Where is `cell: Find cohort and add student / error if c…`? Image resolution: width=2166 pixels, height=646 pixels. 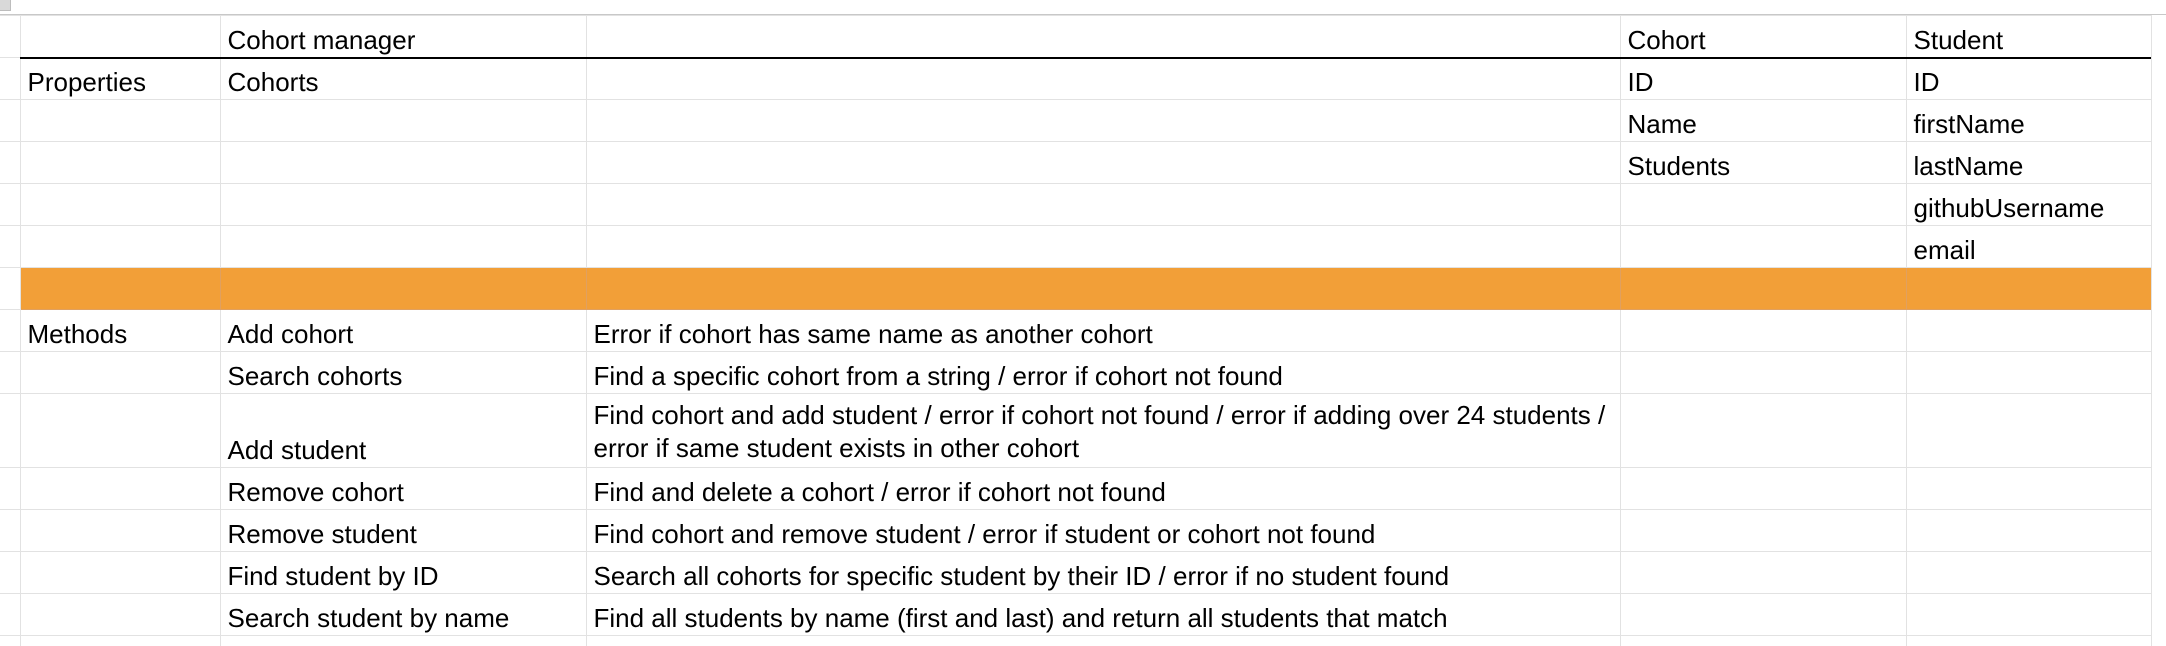 cell: Find cohort and add student / error if c… is located at coordinates (1103, 430).